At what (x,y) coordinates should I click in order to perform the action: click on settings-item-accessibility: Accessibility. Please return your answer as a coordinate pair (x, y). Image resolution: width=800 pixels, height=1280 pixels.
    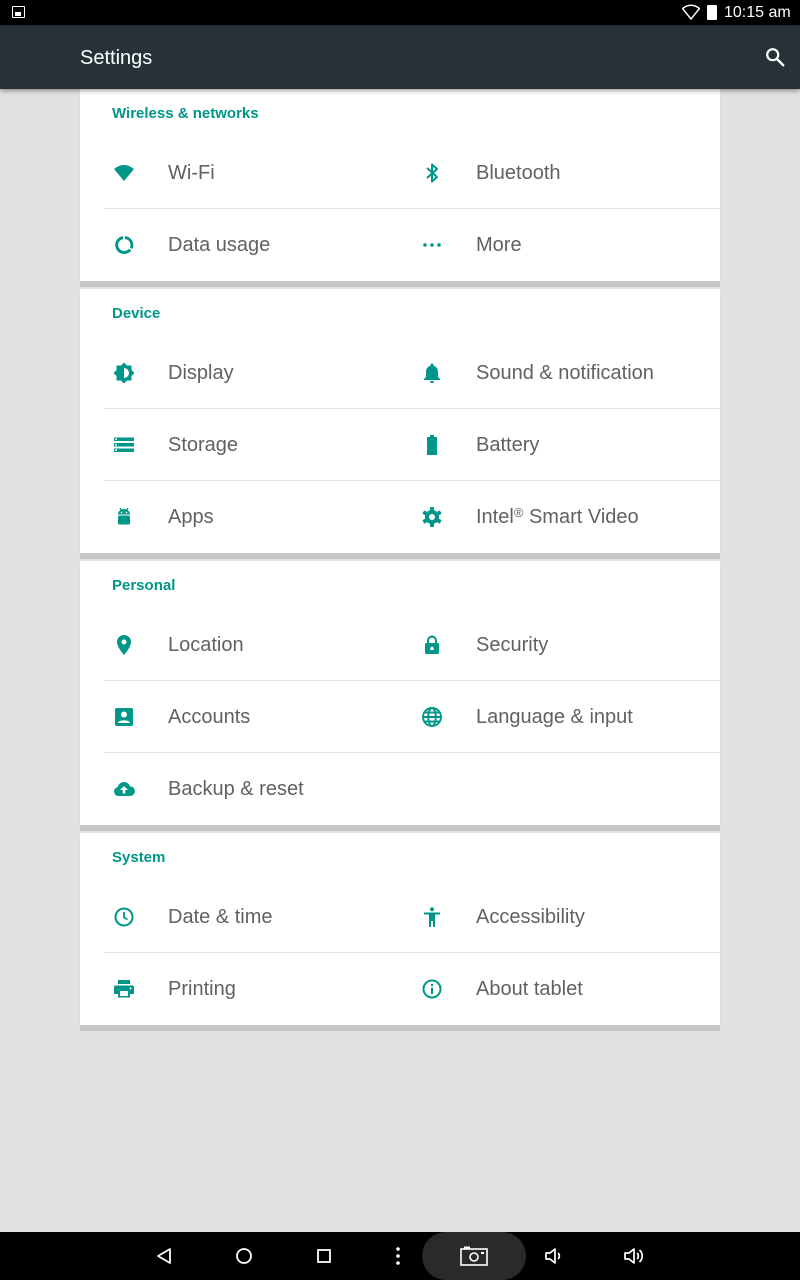
    Looking at the image, I should click on (566, 917).